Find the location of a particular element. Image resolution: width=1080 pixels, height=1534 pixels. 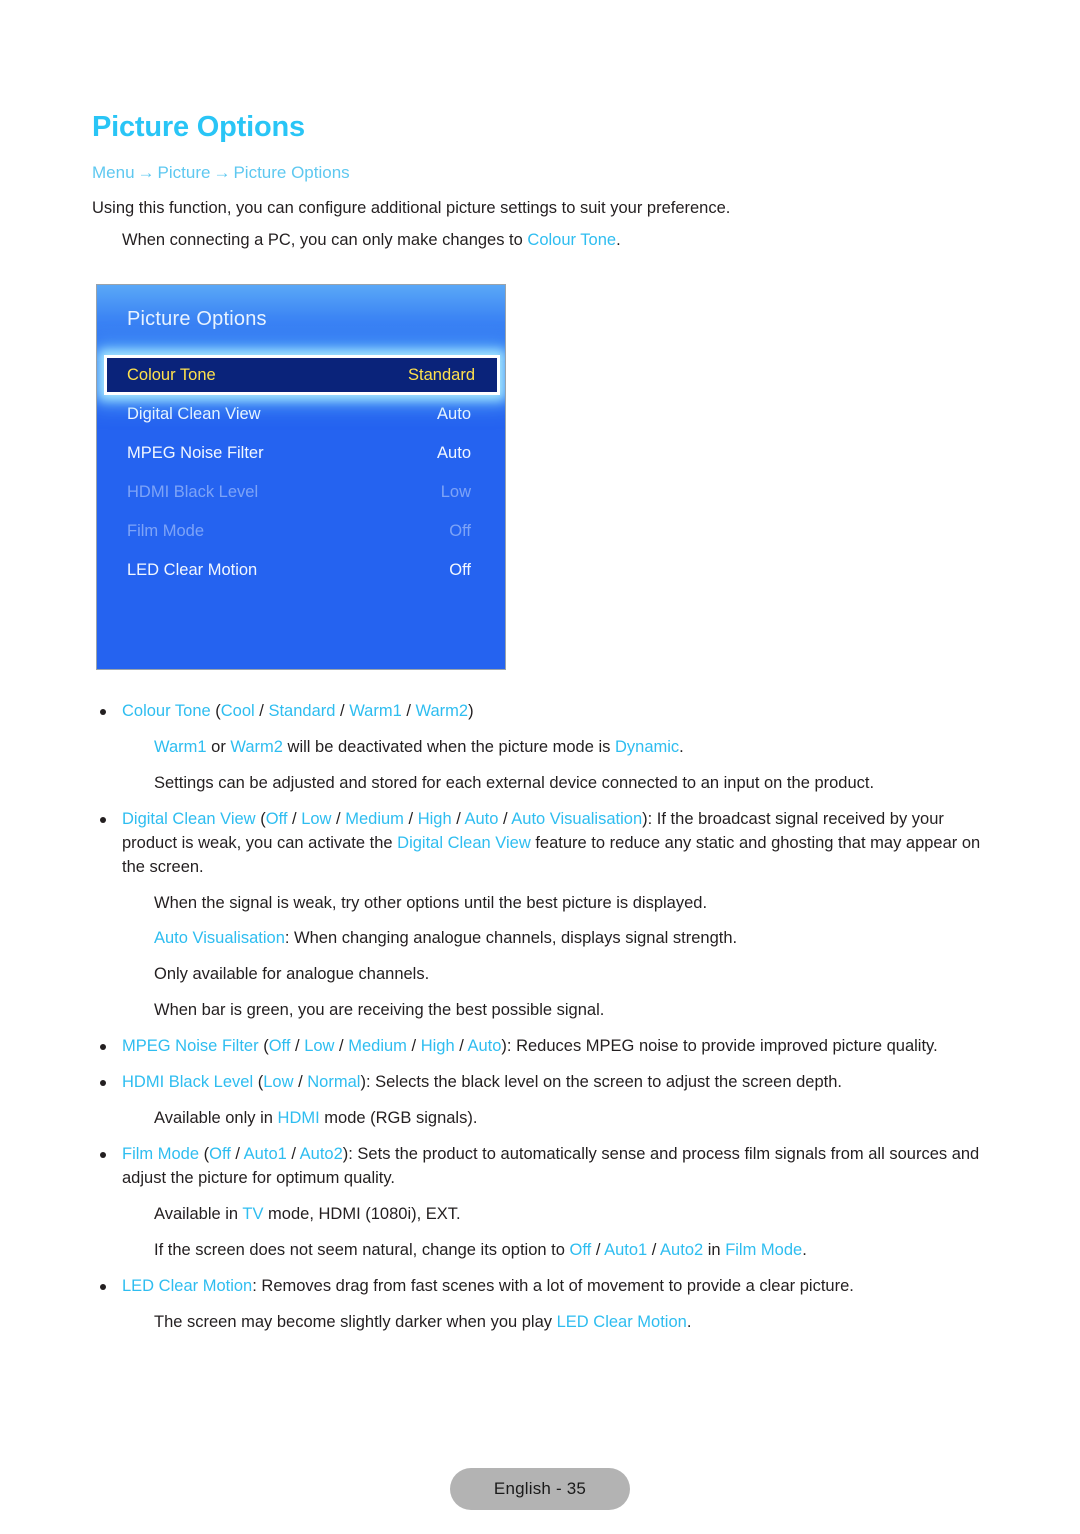

osd-row-label: LED Clear Motion is located at coordinates (192, 570).